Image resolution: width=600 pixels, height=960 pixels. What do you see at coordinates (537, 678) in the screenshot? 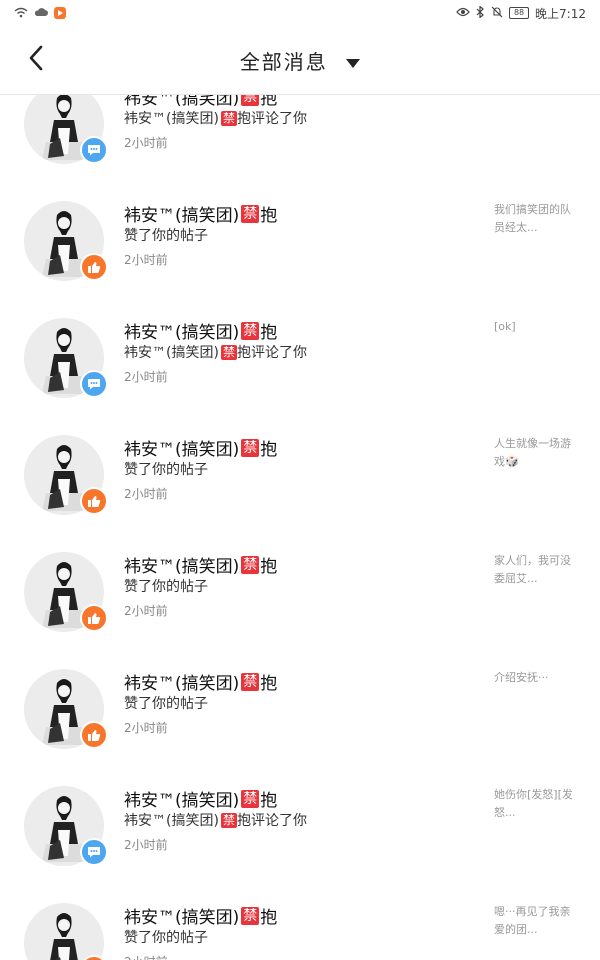
I see `post-preview: 介绍安抚···` at bounding box center [537, 678].